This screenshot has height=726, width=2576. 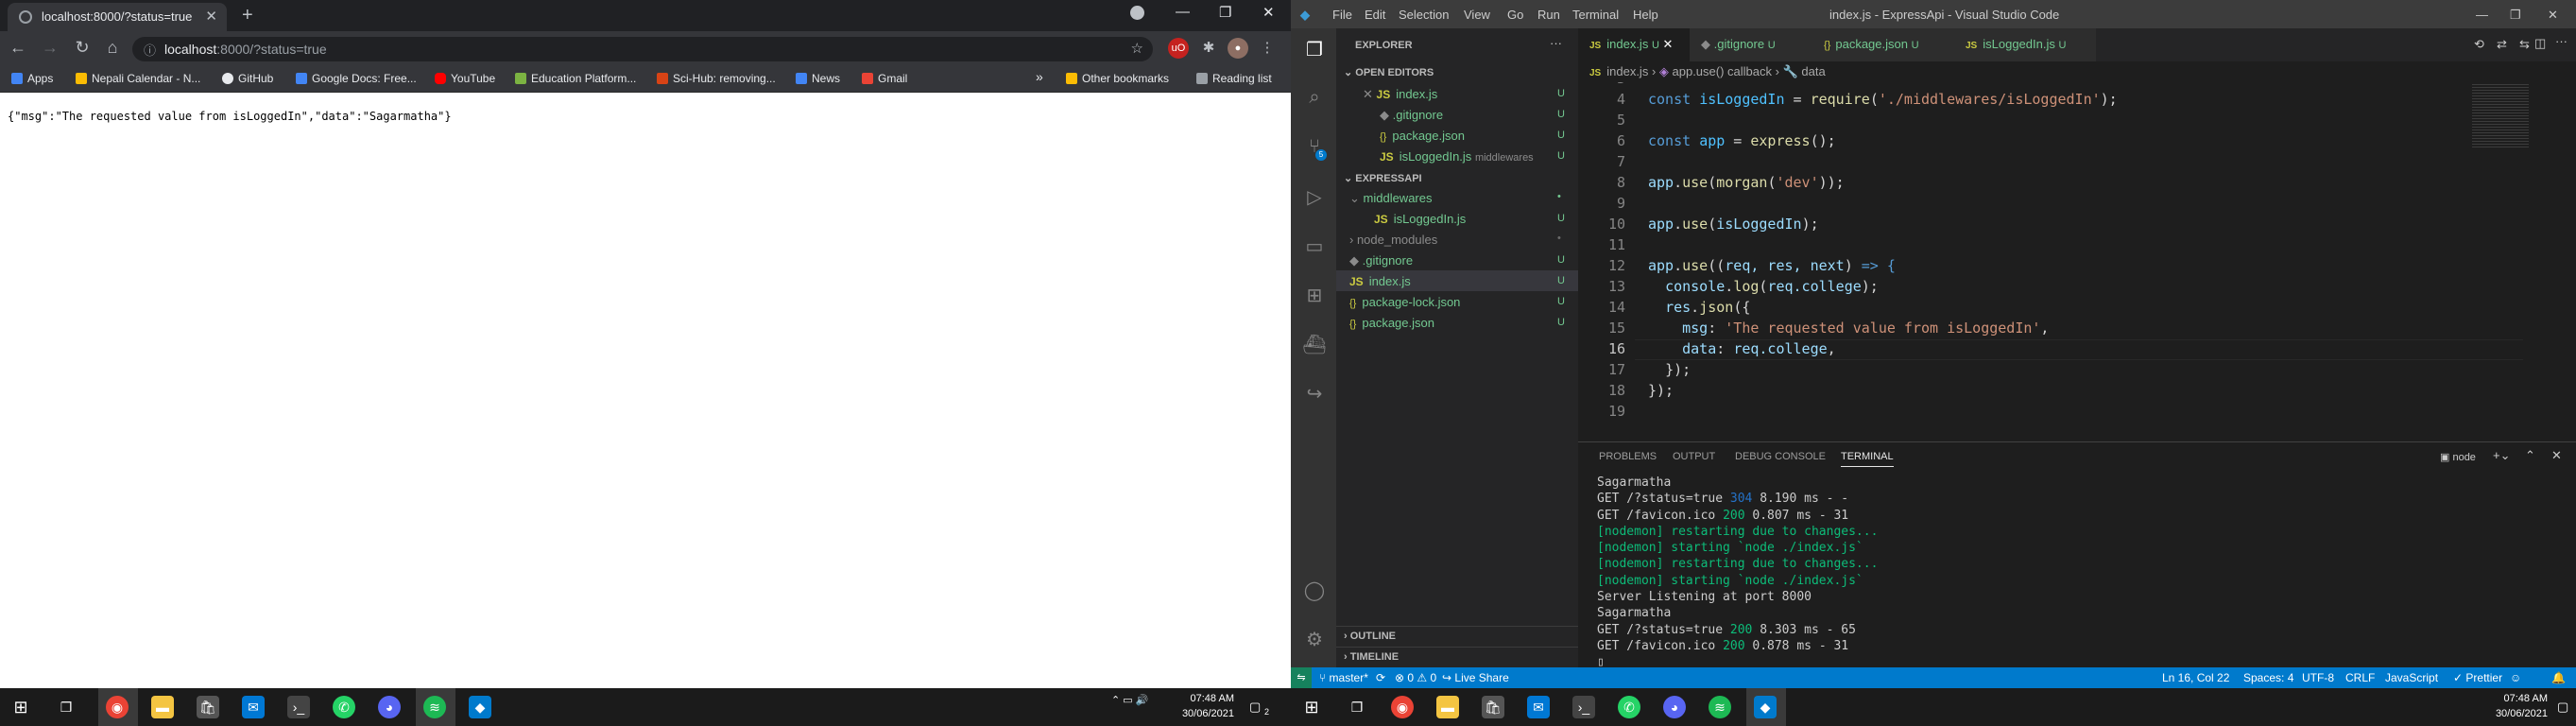 What do you see at coordinates (1645, 15) in the screenshot?
I see `menu-help: Help` at bounding box center [1645, 15].